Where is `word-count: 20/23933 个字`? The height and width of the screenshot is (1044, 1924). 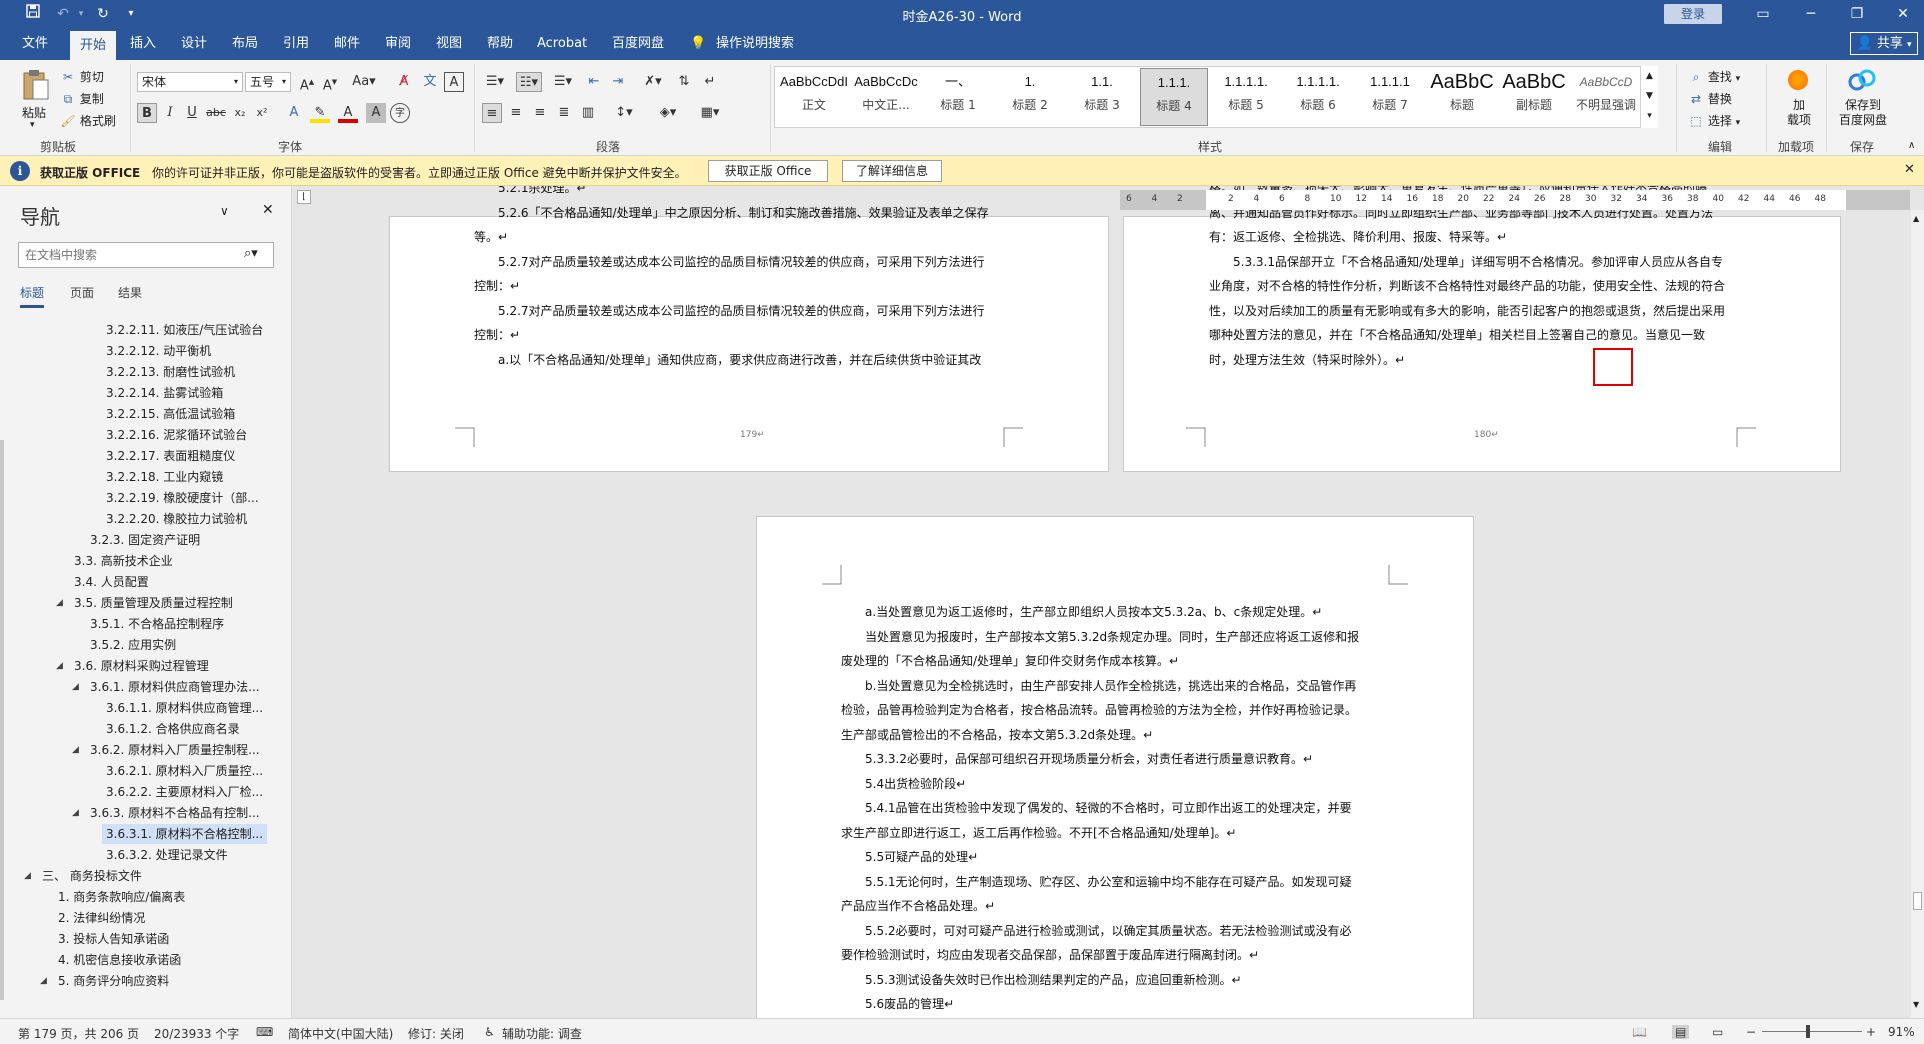 word-count: 20/23933 个字 is located at coordinates (196, 1033).